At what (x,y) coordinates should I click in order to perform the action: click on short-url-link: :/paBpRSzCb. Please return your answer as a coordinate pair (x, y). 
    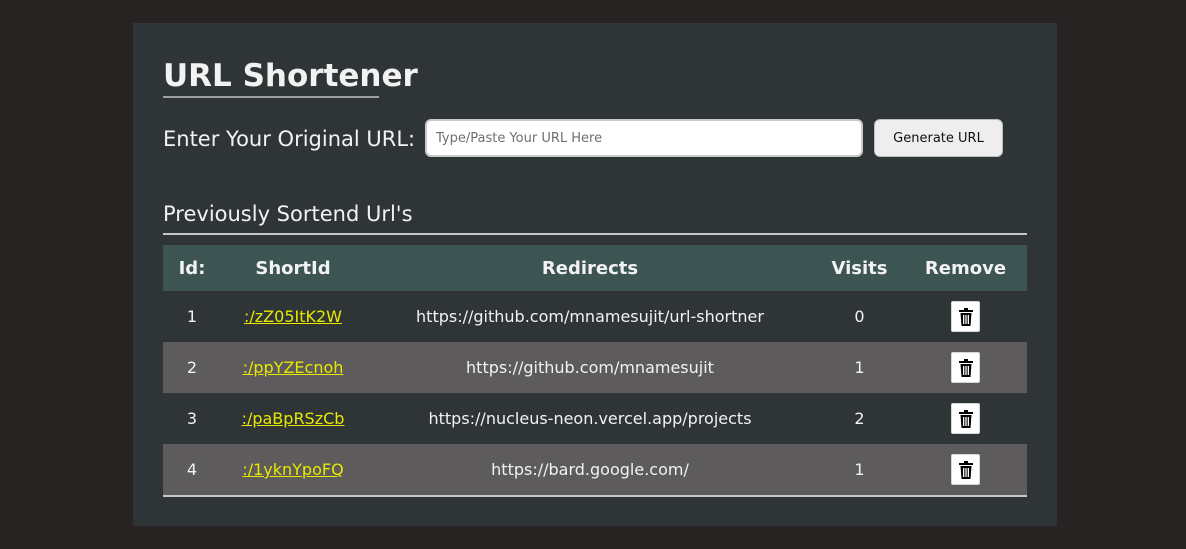
    Looking at the image, I should click on (293, 418).